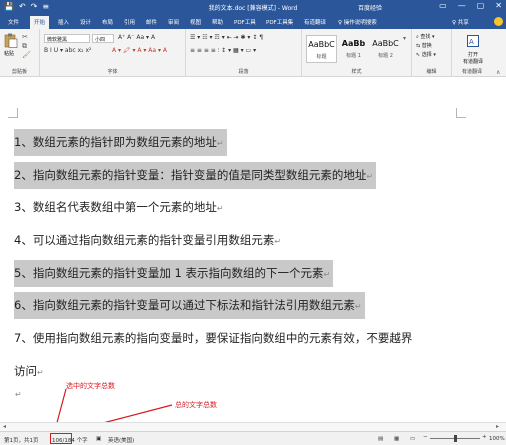 The width and height of the screenshot is (506, 445). What do you see at coordinates (40, 22) in the screenshot?
I see `tab-home: 开始` at bounding box center [40, 22].